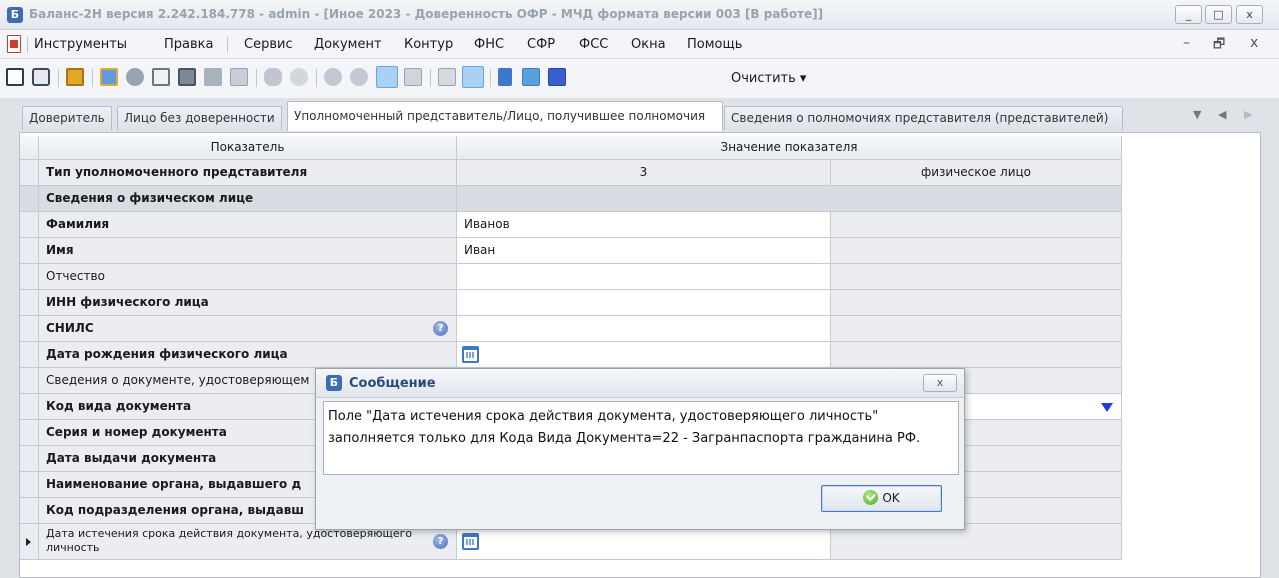 Image resolution: width=1279 pixels, height=578 pixels. I want to click on value-input: 3, so click(644, 173).